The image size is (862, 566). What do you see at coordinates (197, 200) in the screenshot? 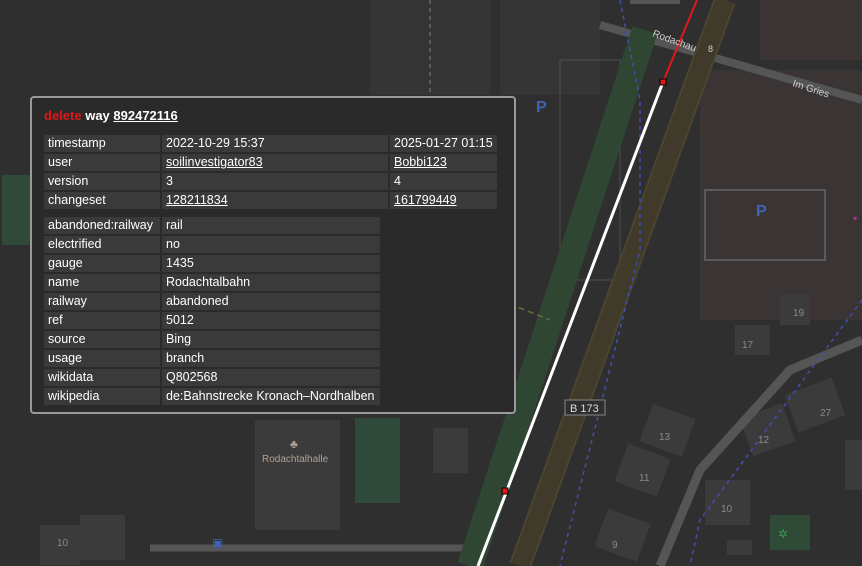
I see `meta-old-link: 128211834` at bounding box center [197, 200].